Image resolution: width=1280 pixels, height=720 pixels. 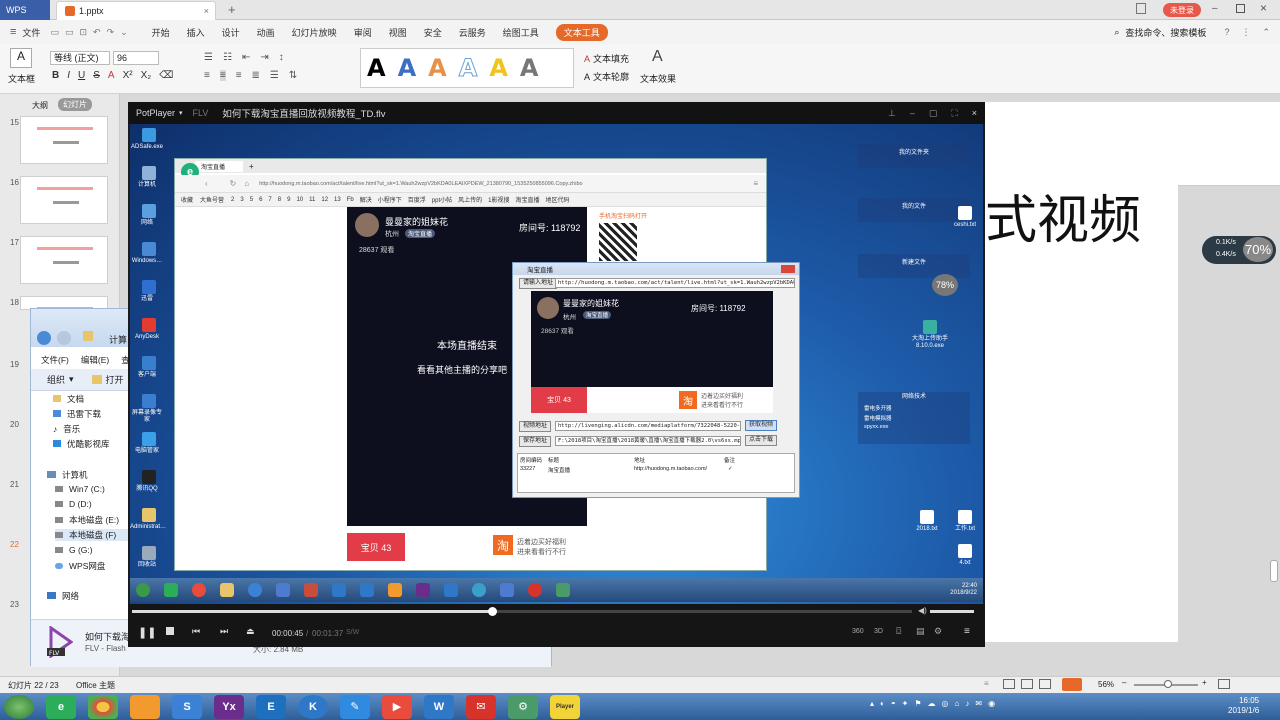 I want to click on desktop-icon: 大淘上传助手 8.10.0.exe, so click(x=930, y=334).